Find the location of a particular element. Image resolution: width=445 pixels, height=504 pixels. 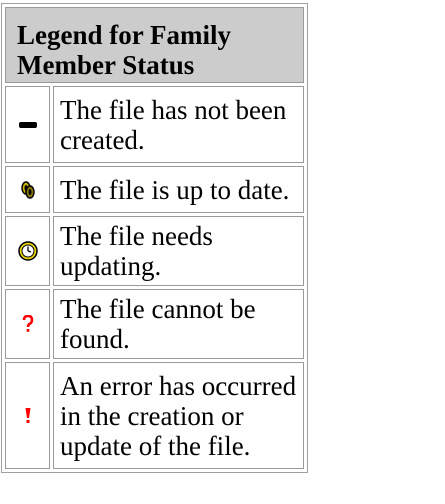

legend-title: Legend for Family Member Status is located at coordinates (154, 45).